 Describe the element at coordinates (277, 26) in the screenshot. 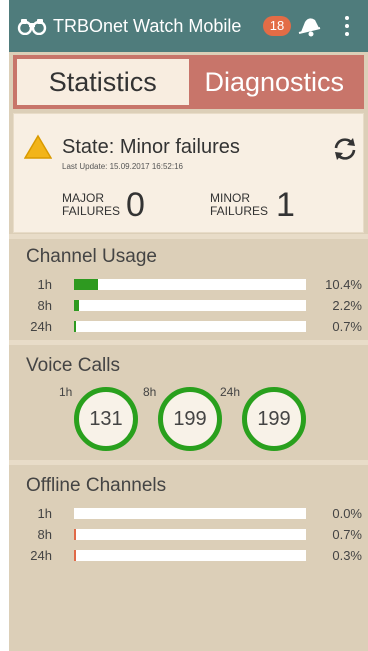

I see `notification-badge: 18` at that location.